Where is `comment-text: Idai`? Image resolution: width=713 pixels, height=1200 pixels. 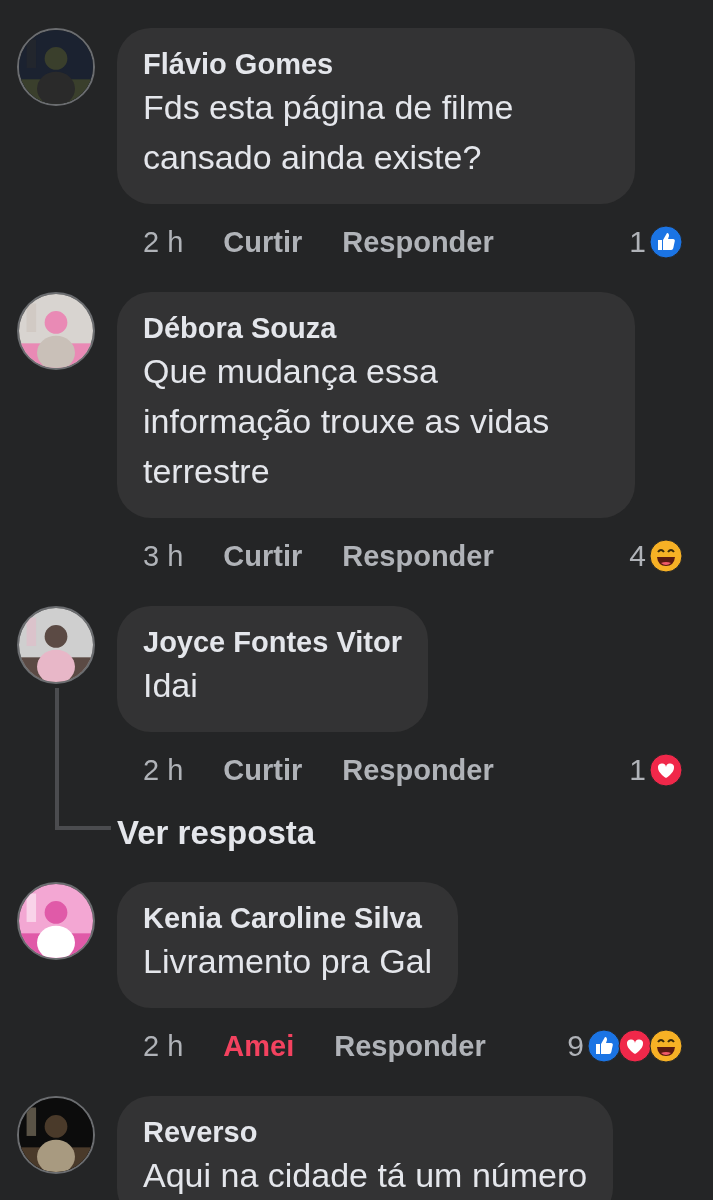 comment-text: Idai is located at coordinates (171, 685).